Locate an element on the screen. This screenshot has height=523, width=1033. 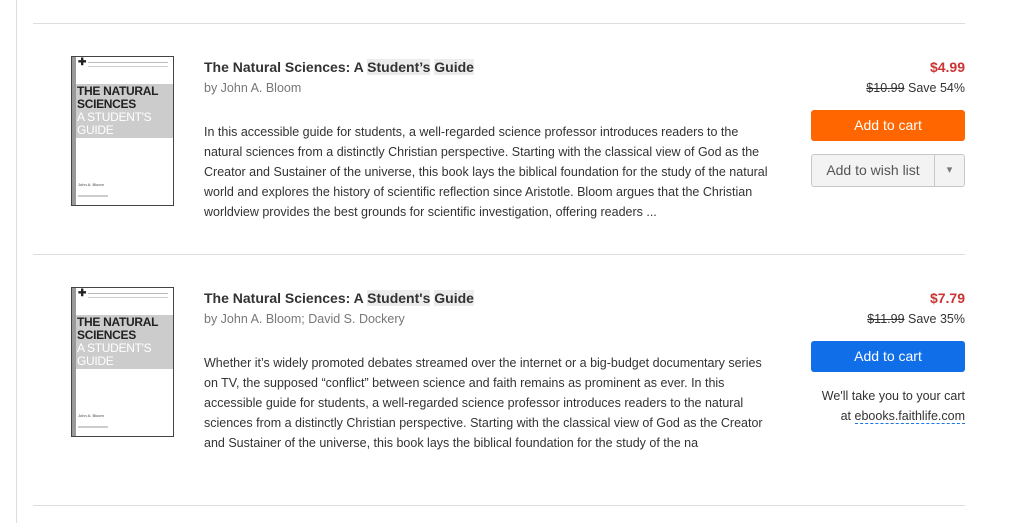
cart-note-line: at ebooks.faithlife.com is located at coordinates (902, 416).